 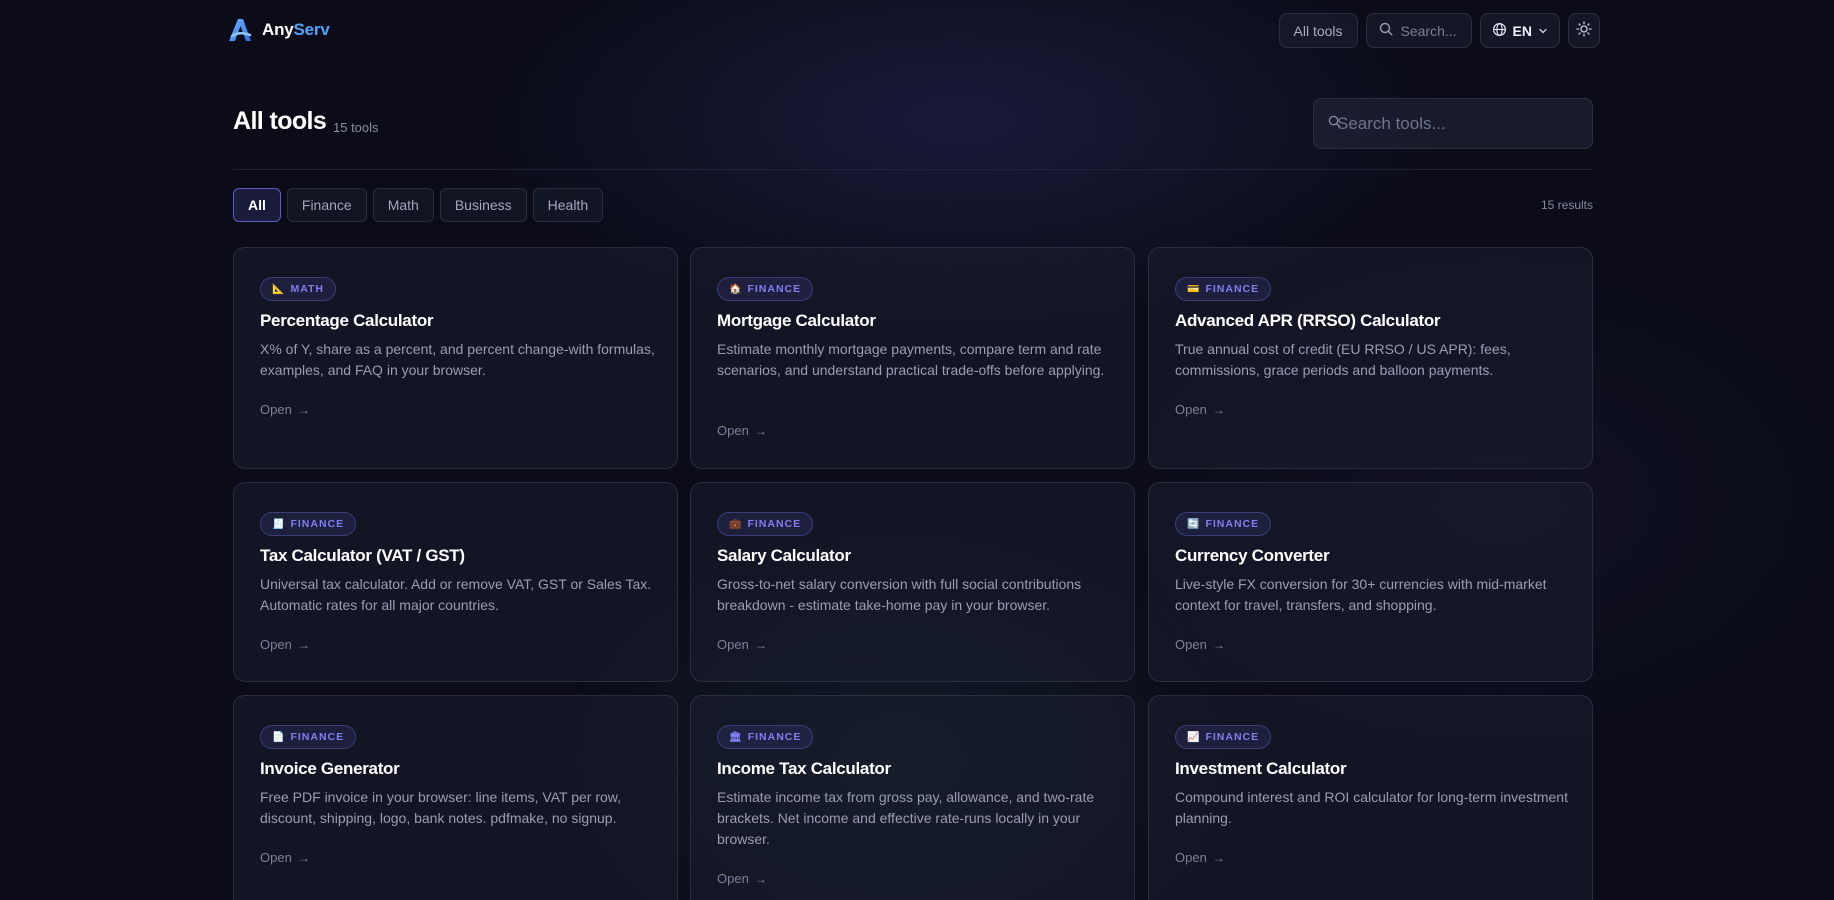 I want to click on tool-title: Income Tax Calculator, so click(x=804, y=768).